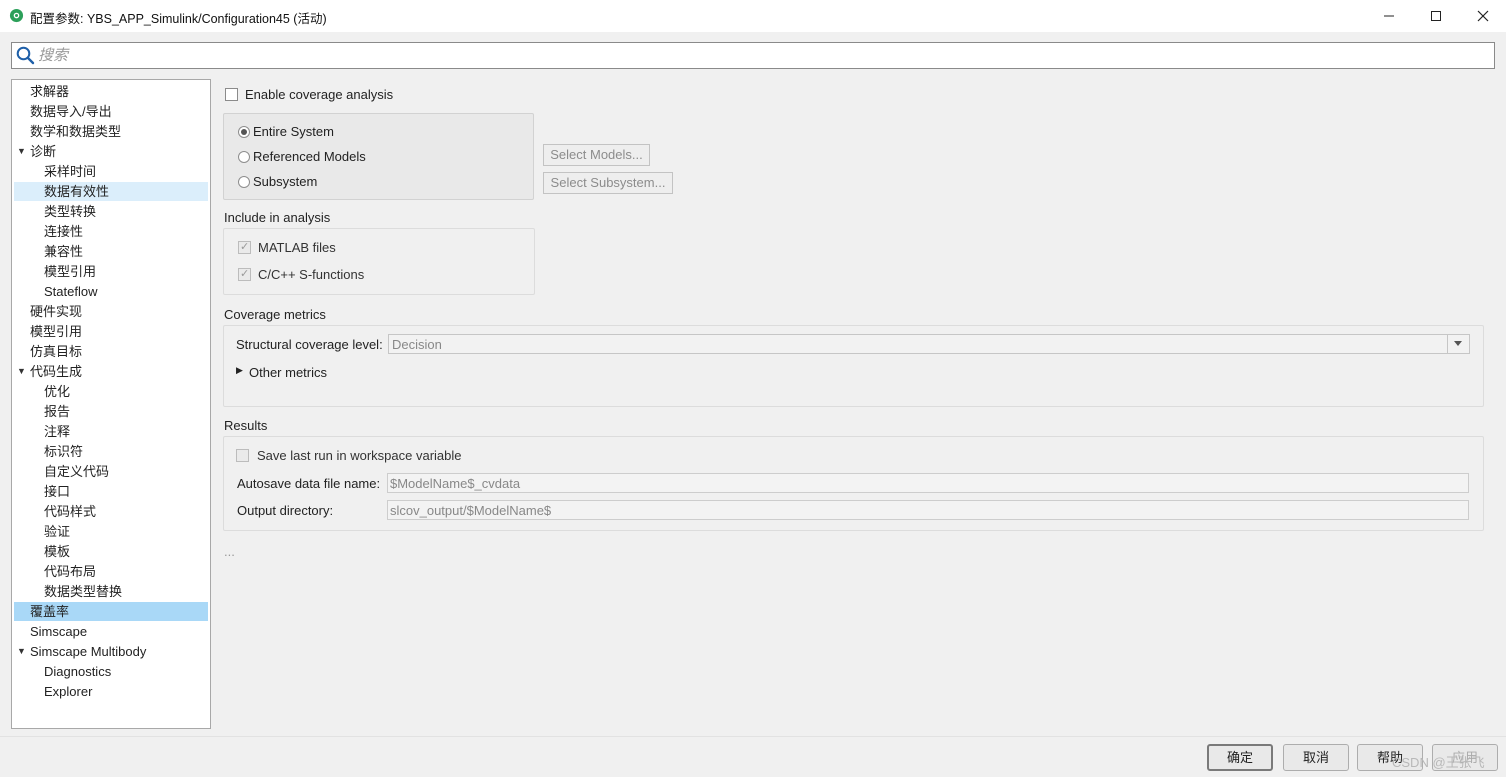 The height and width of the screenshot is (777, 1506). What do you see at coordinates (239, 370) in the screenshot?
I see `collapsed-triangle-icon: ▶` at bounding box center [239, 370].